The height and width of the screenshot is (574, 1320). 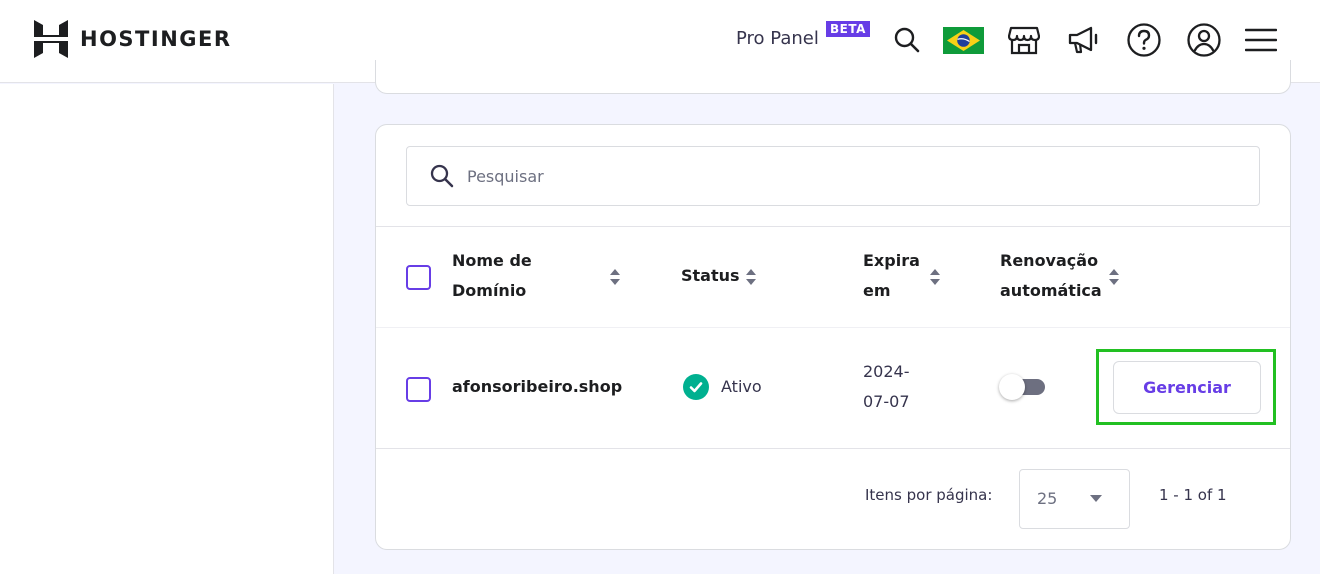 I want to click on column-header-expires-line1: Expira, so click(x=891, y=260).